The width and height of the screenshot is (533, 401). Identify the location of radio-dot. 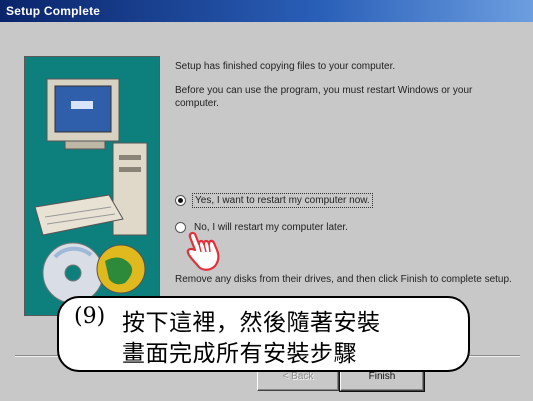
(180, 200).